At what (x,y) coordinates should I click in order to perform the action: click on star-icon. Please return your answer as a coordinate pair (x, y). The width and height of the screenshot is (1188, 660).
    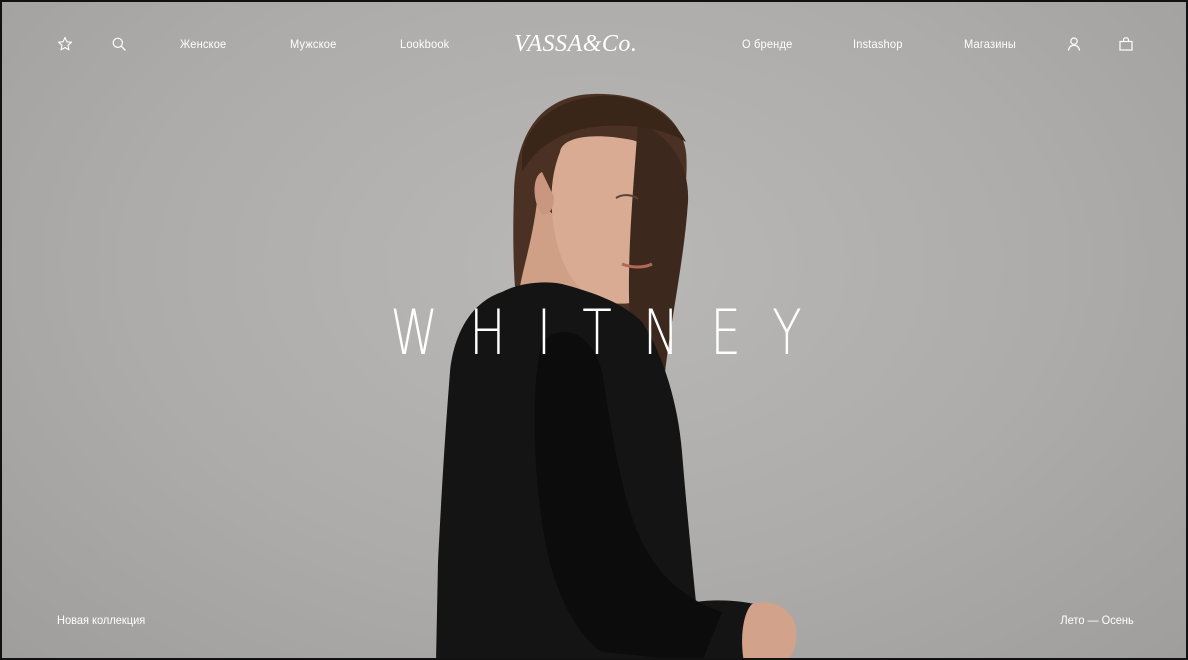
    Looking at the image, I should click on (65, 44).